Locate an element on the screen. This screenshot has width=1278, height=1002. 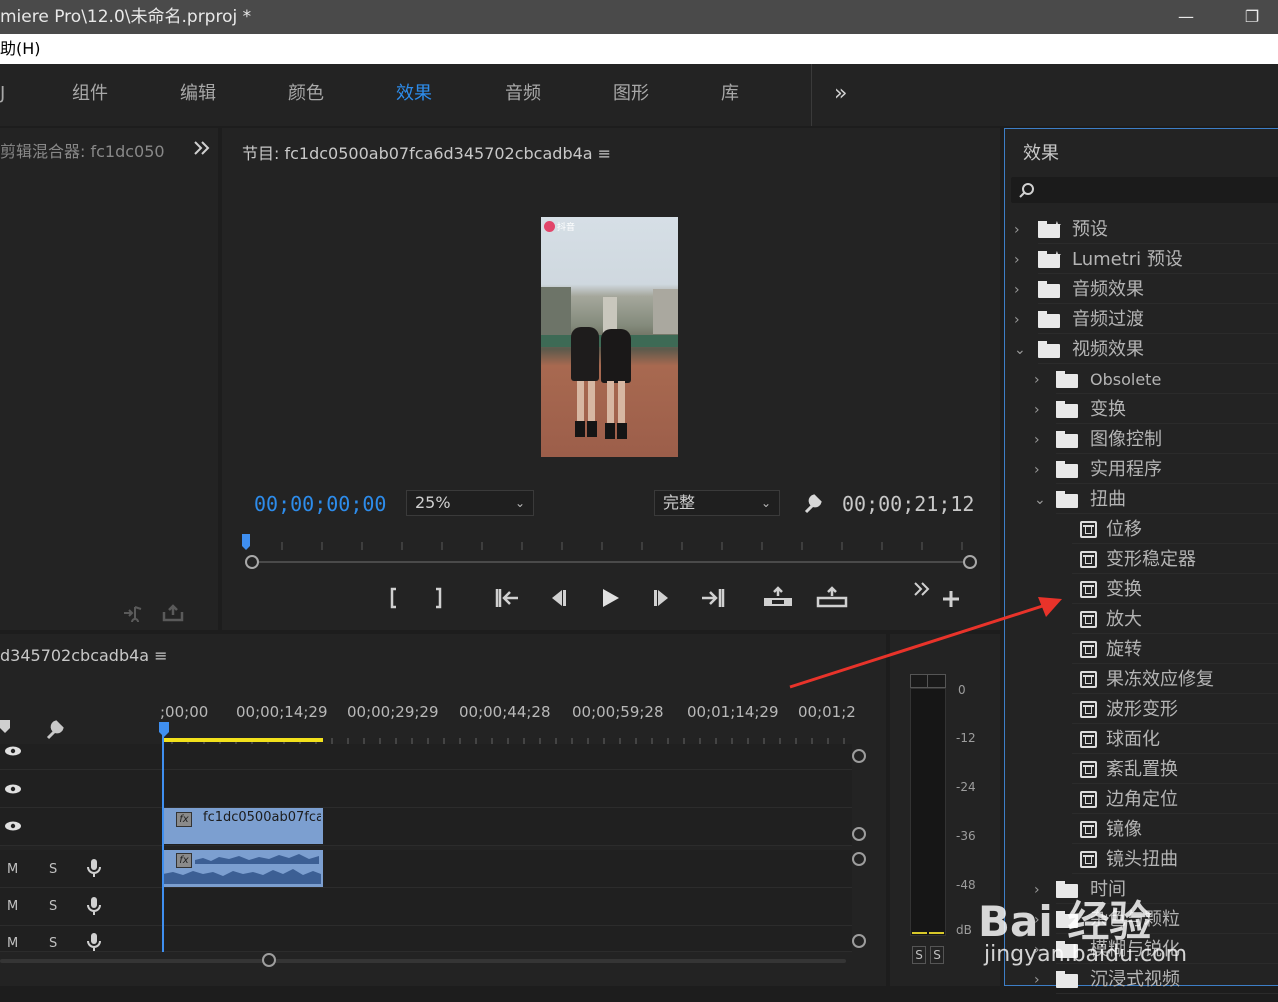
step-forward-icon is located at coordinates (662, 598).